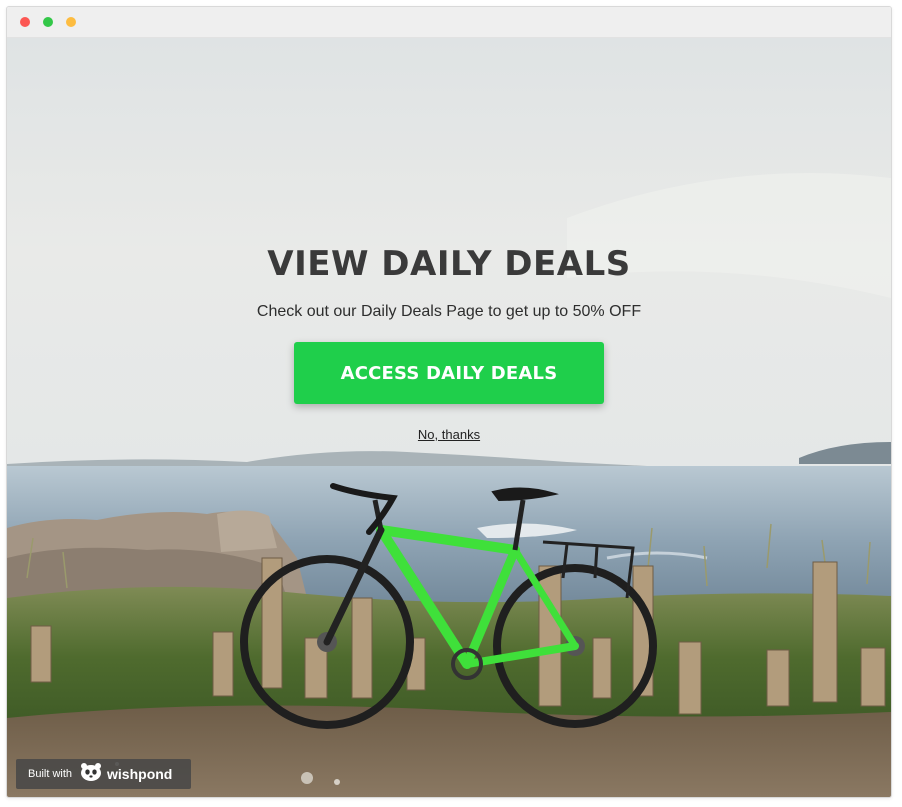 The height and width of the screenshot is (807, 902). Describe the element at coordinates (50, 774) in the screenshot. I see `built-with-label: Built with` at that location.